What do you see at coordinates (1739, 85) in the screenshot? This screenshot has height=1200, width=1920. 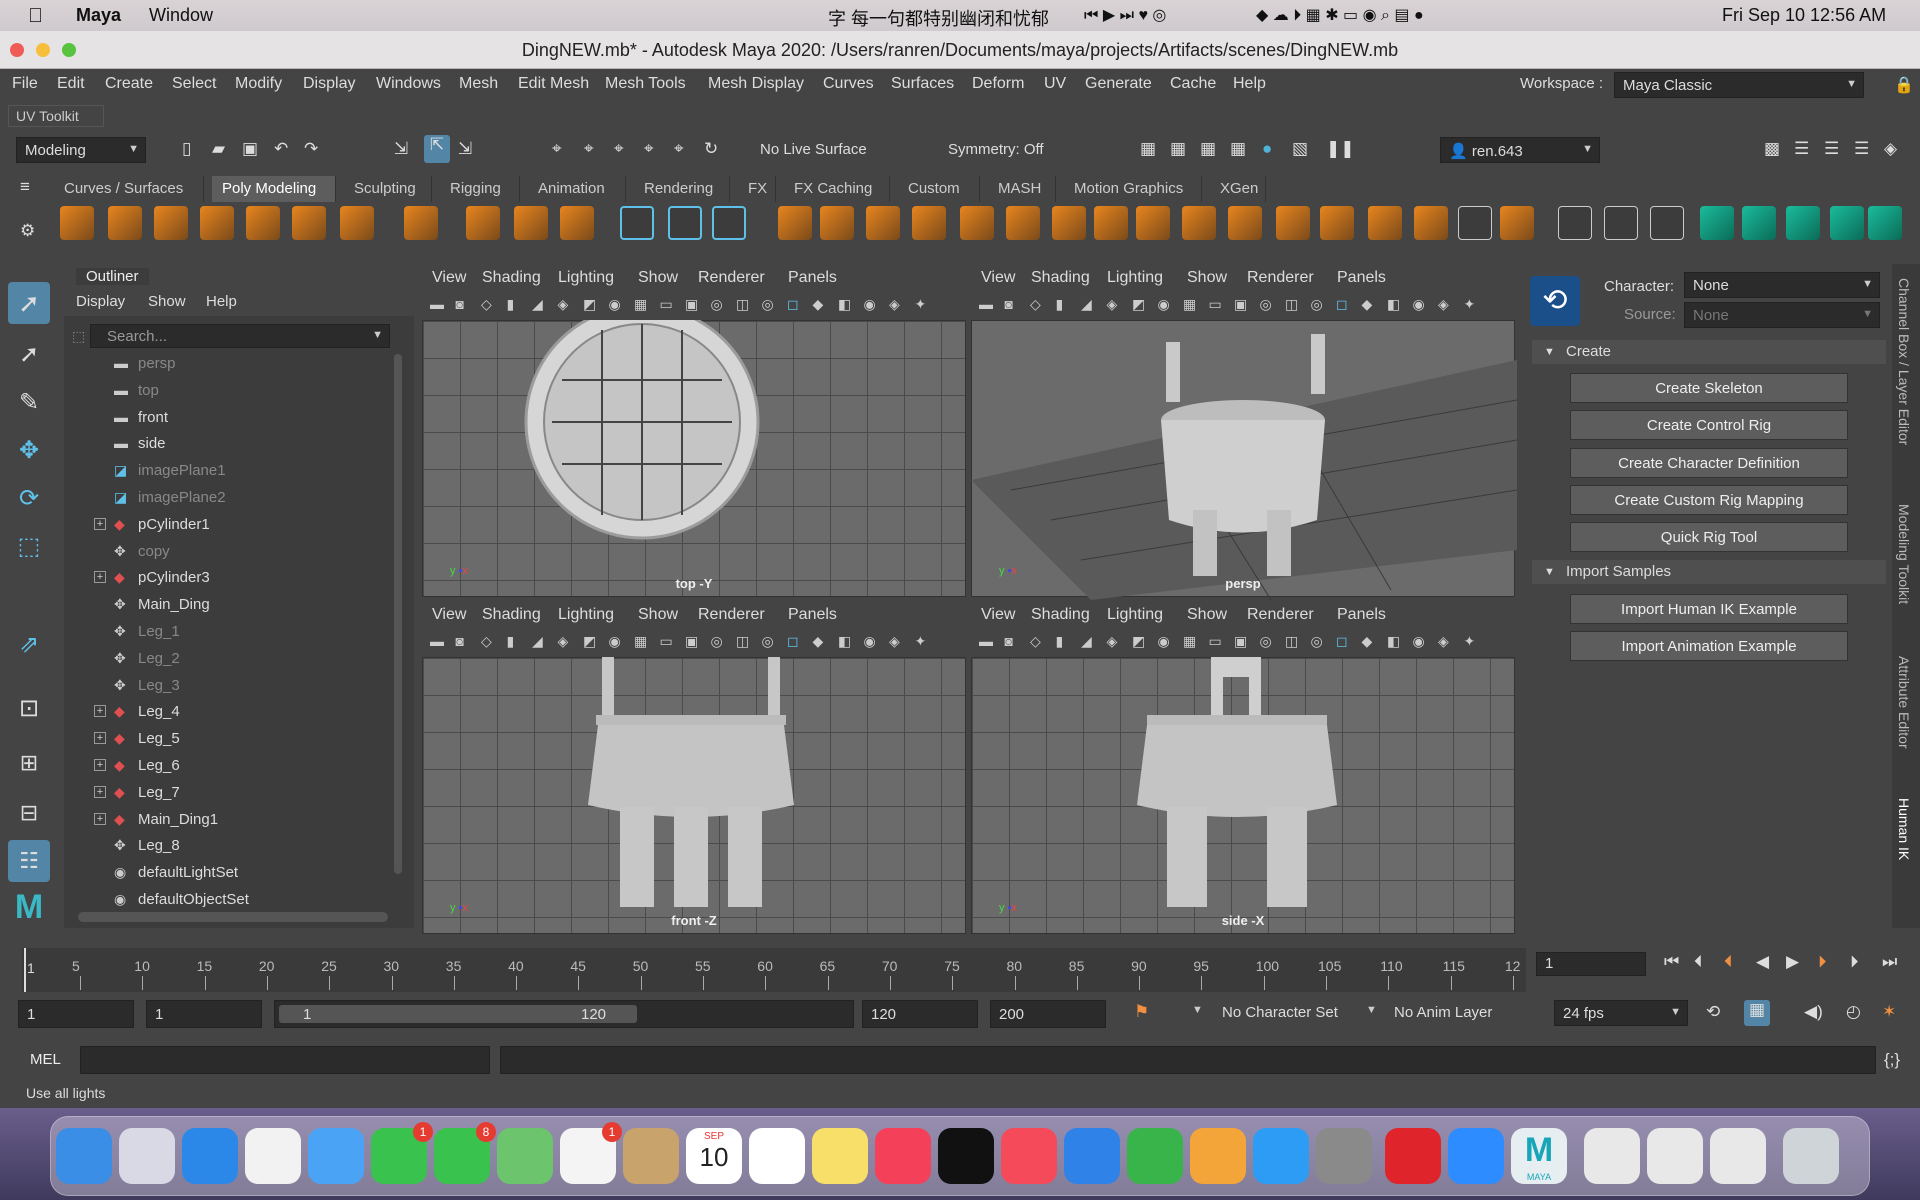 I see `workspace-dropdown: Maya Classic ▼` at bounding box center [1739, 85].